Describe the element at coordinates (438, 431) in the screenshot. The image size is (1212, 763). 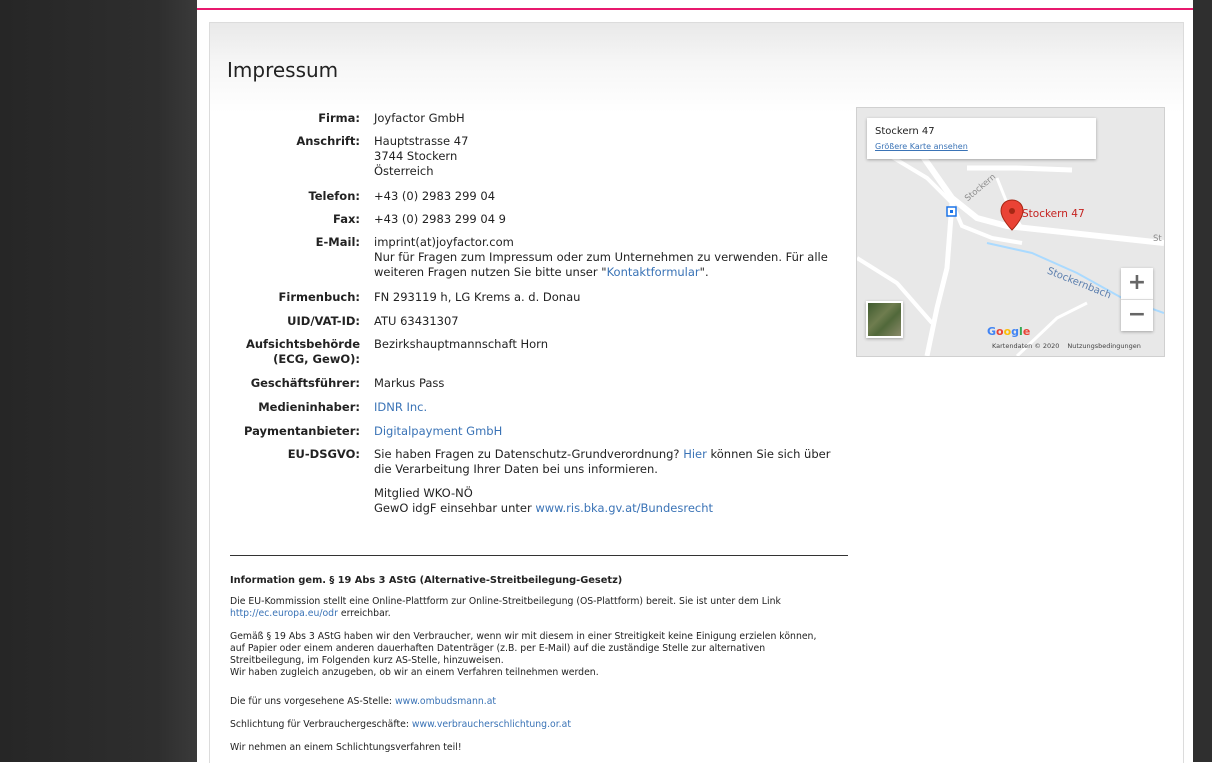
I see `digitalpayment-link: Digitalpayment GmbH` at that location.